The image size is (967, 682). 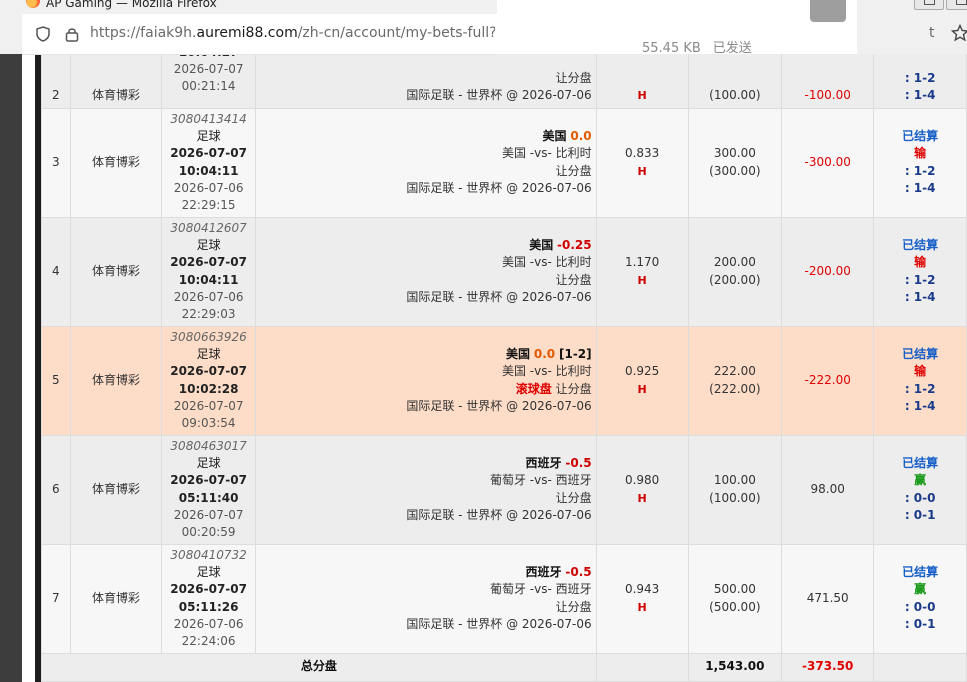 I want to click on market-line: 滚球盘 让分盘, so click(x=424, y=389).